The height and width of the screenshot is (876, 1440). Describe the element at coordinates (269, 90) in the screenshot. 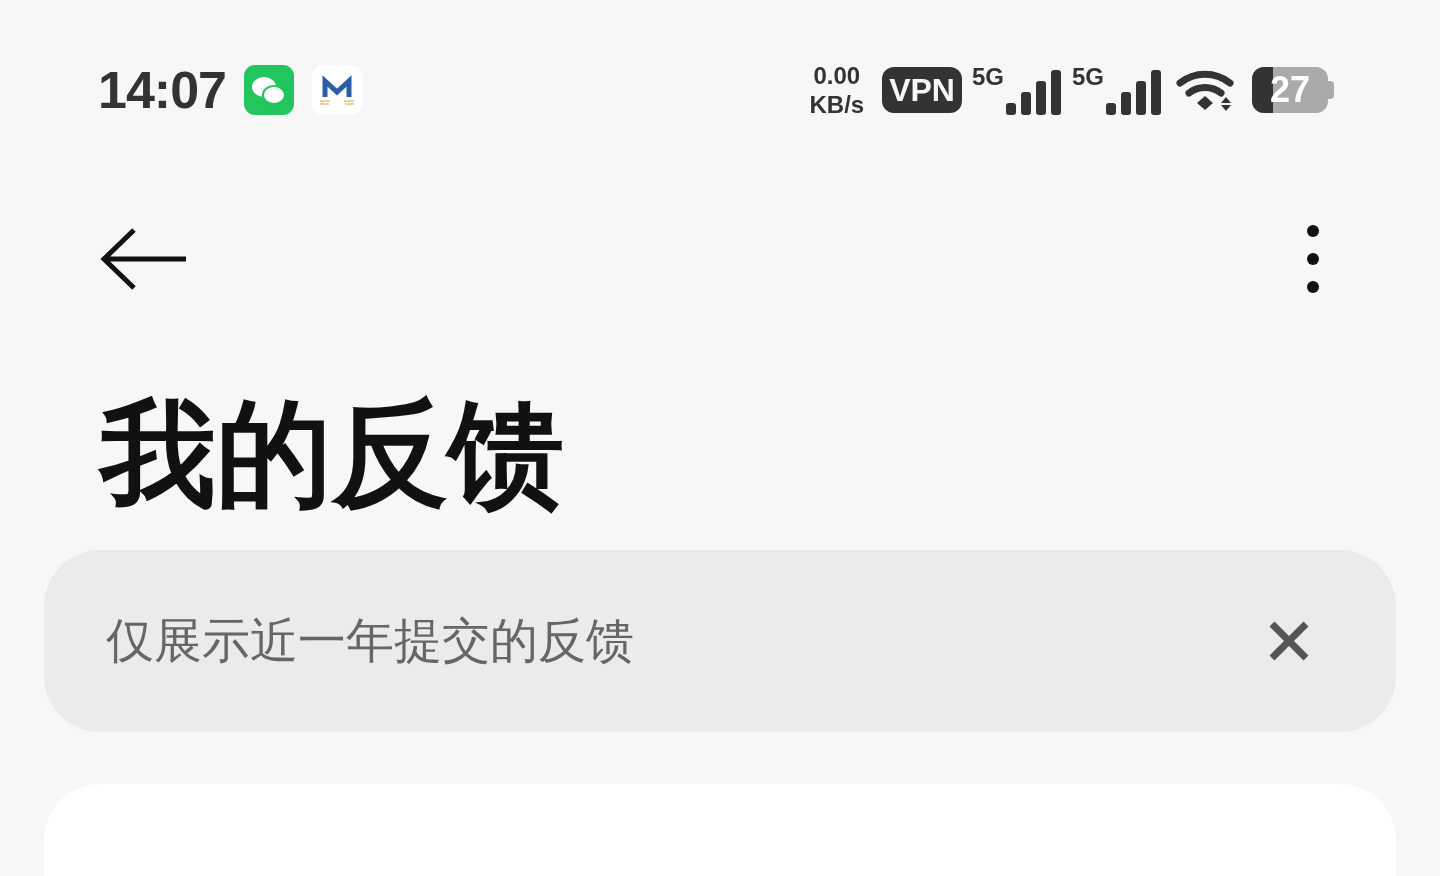

I see `chat-app-icon` at that location.